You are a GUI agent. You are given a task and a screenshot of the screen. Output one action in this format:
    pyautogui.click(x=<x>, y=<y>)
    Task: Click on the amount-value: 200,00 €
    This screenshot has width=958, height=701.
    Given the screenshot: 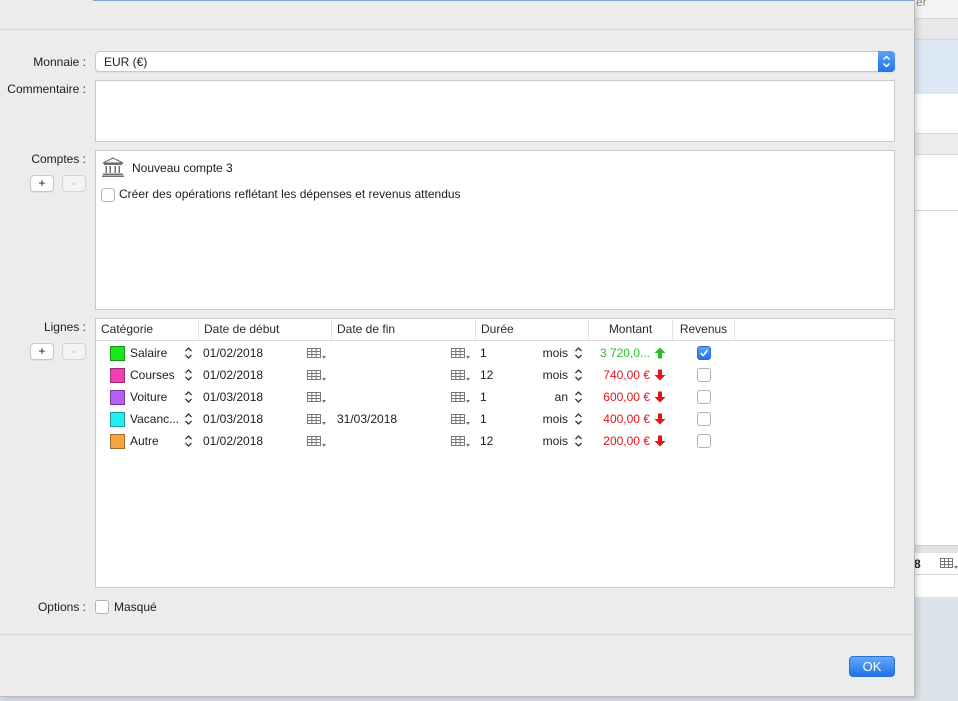 What is the action you would take?
    pyautogui.click(x=626, y=441)
    